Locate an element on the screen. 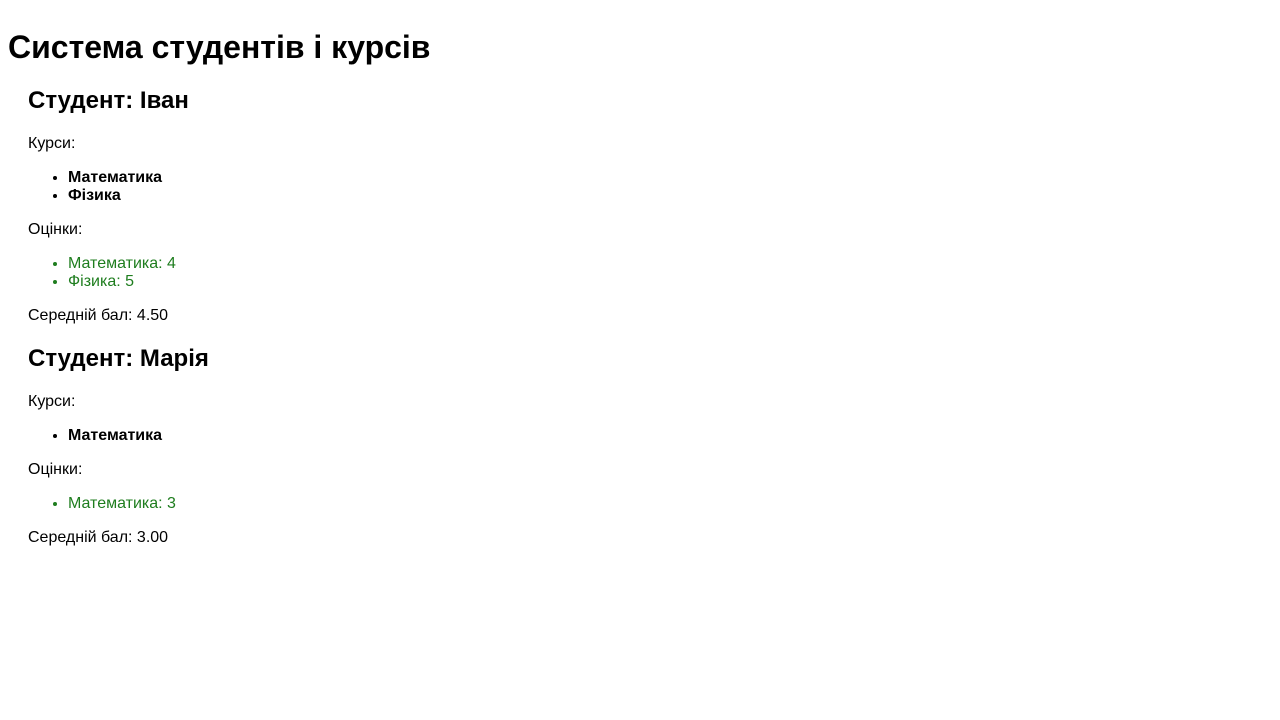 The image size is (1280, 720). grade-list: Математика: 4 Фізика: 5 is located at coordinates (650, 273).